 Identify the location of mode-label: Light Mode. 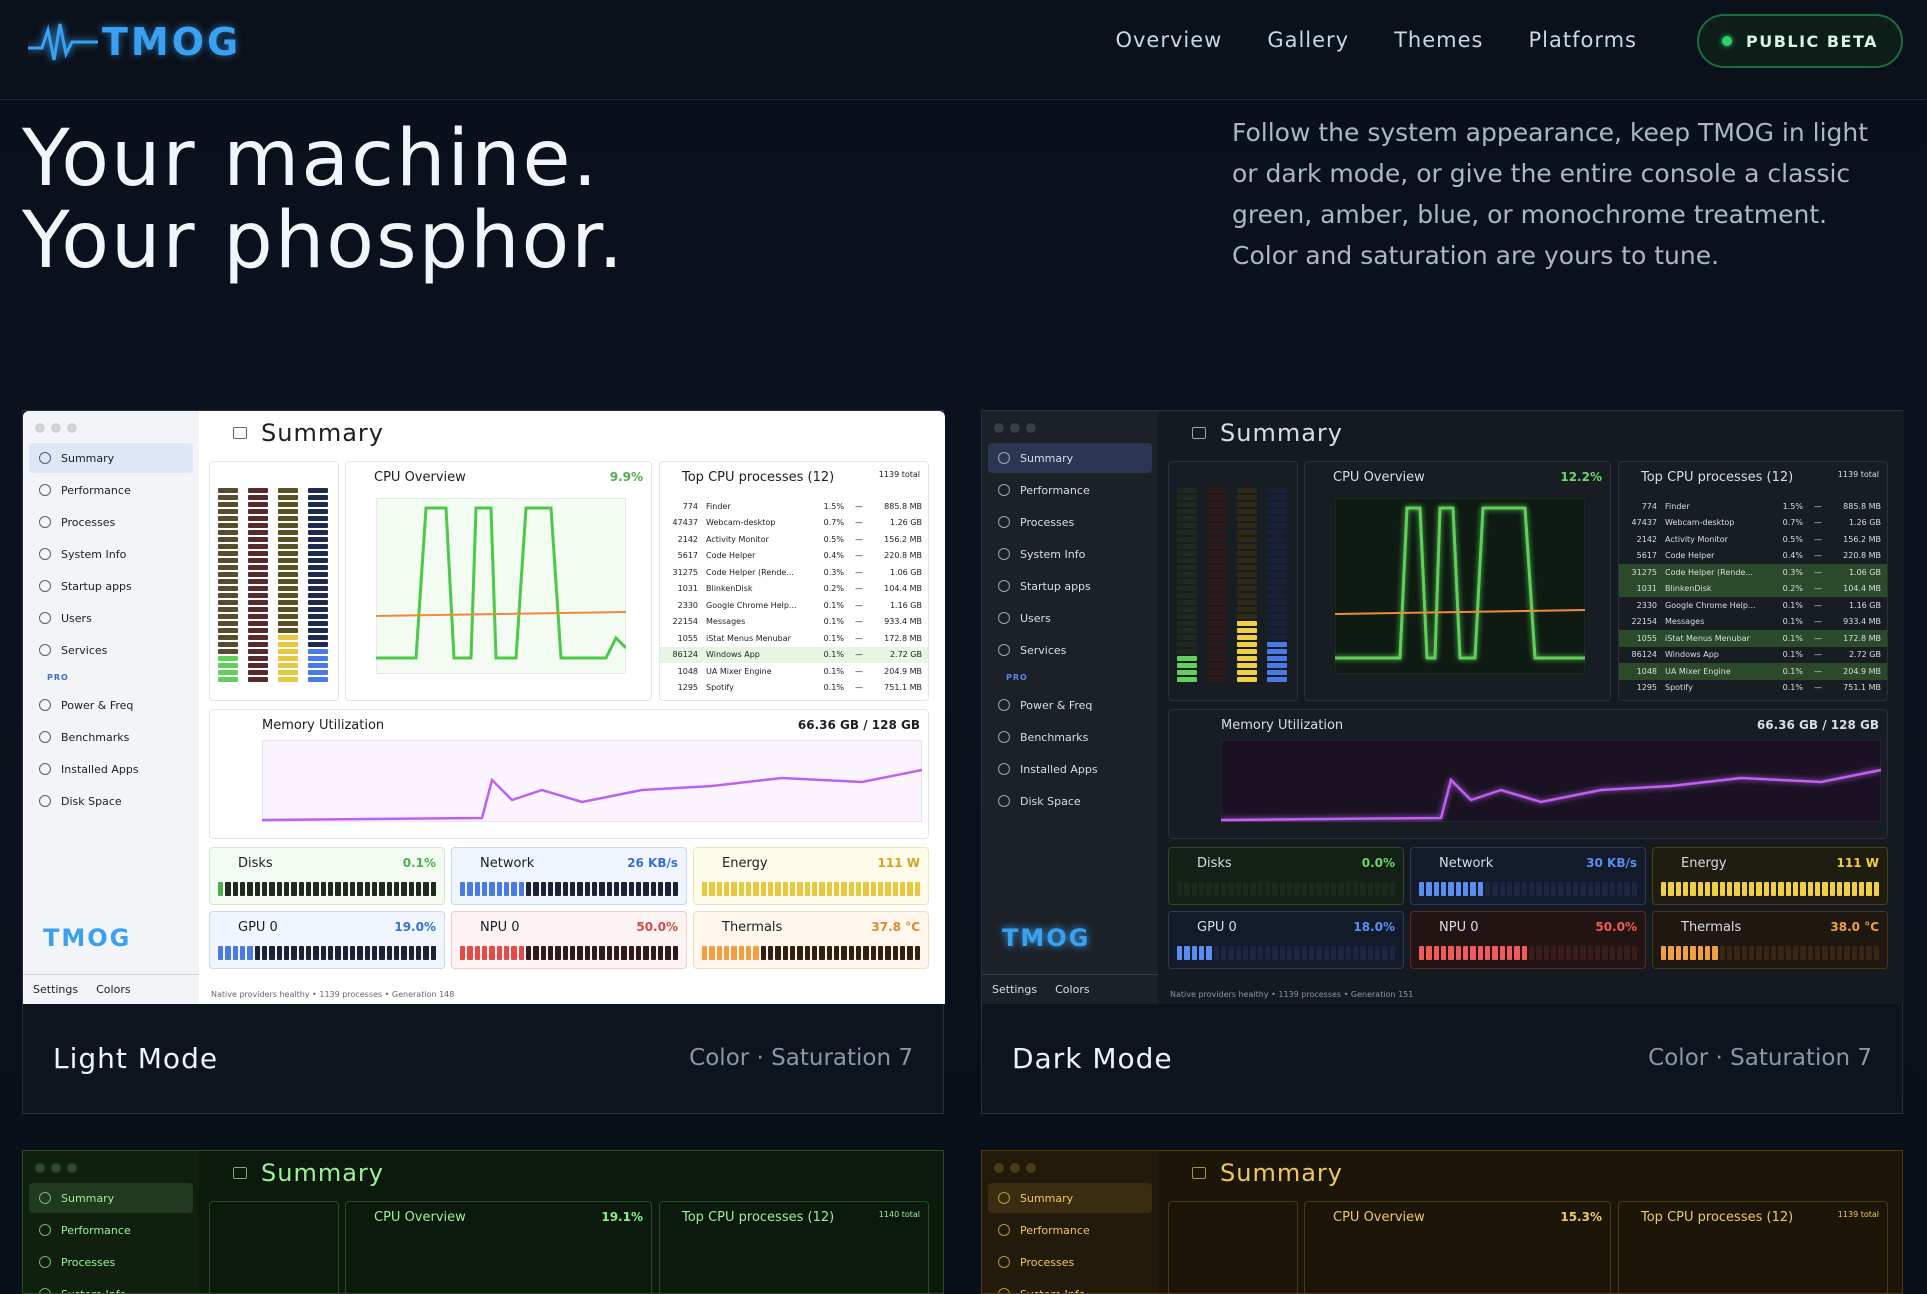
(136, 1058).